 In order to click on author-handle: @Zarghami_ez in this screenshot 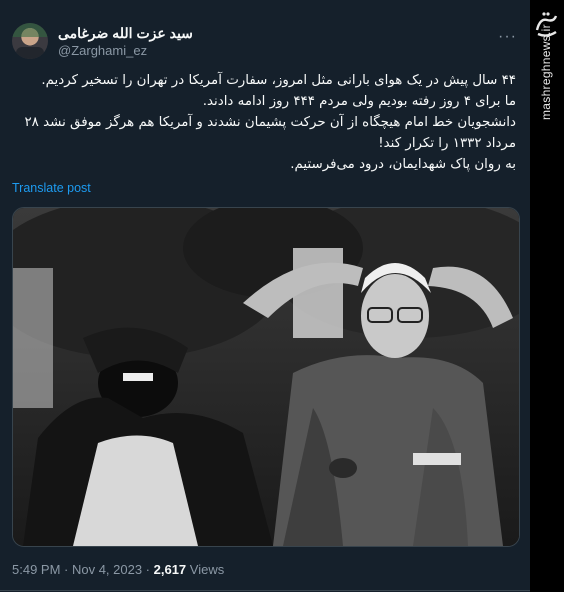, I will do `click(102, 50)`.